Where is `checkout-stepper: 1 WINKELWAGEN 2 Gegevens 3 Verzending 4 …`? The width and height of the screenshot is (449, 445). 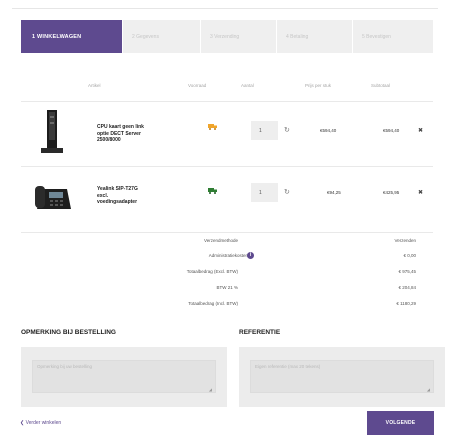
checkout-stepper: 1 WINKELWAGEN 2 Gegevens 3 Verzending 4 … is located at coordinates (227, 36).